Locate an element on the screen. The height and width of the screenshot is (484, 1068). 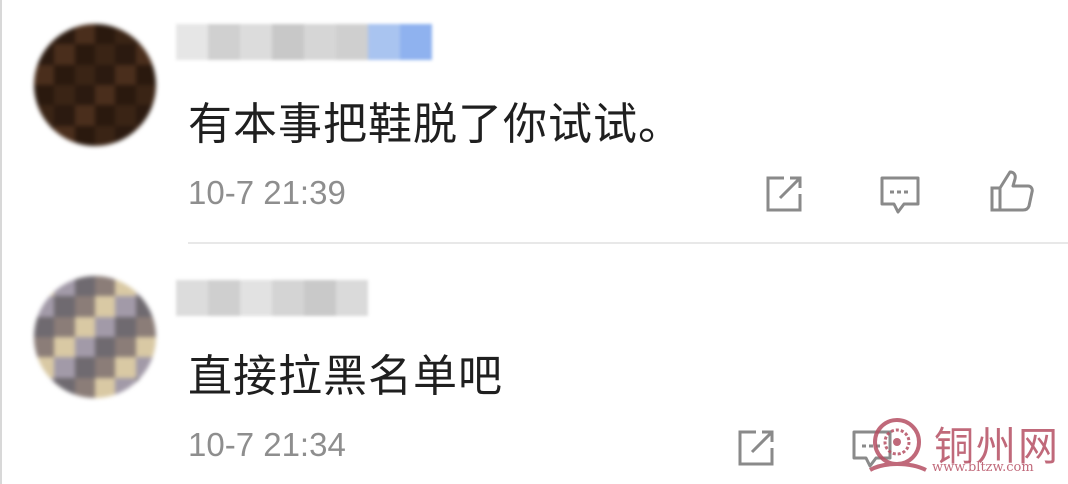
watermark-url: www.bltzw.com is located at coordinates (983, 467).